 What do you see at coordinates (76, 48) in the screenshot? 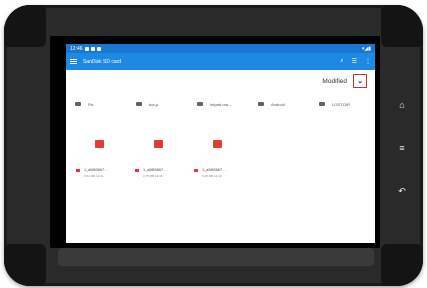
I see `status-time: 12:46` at bounding box center [76, 48].